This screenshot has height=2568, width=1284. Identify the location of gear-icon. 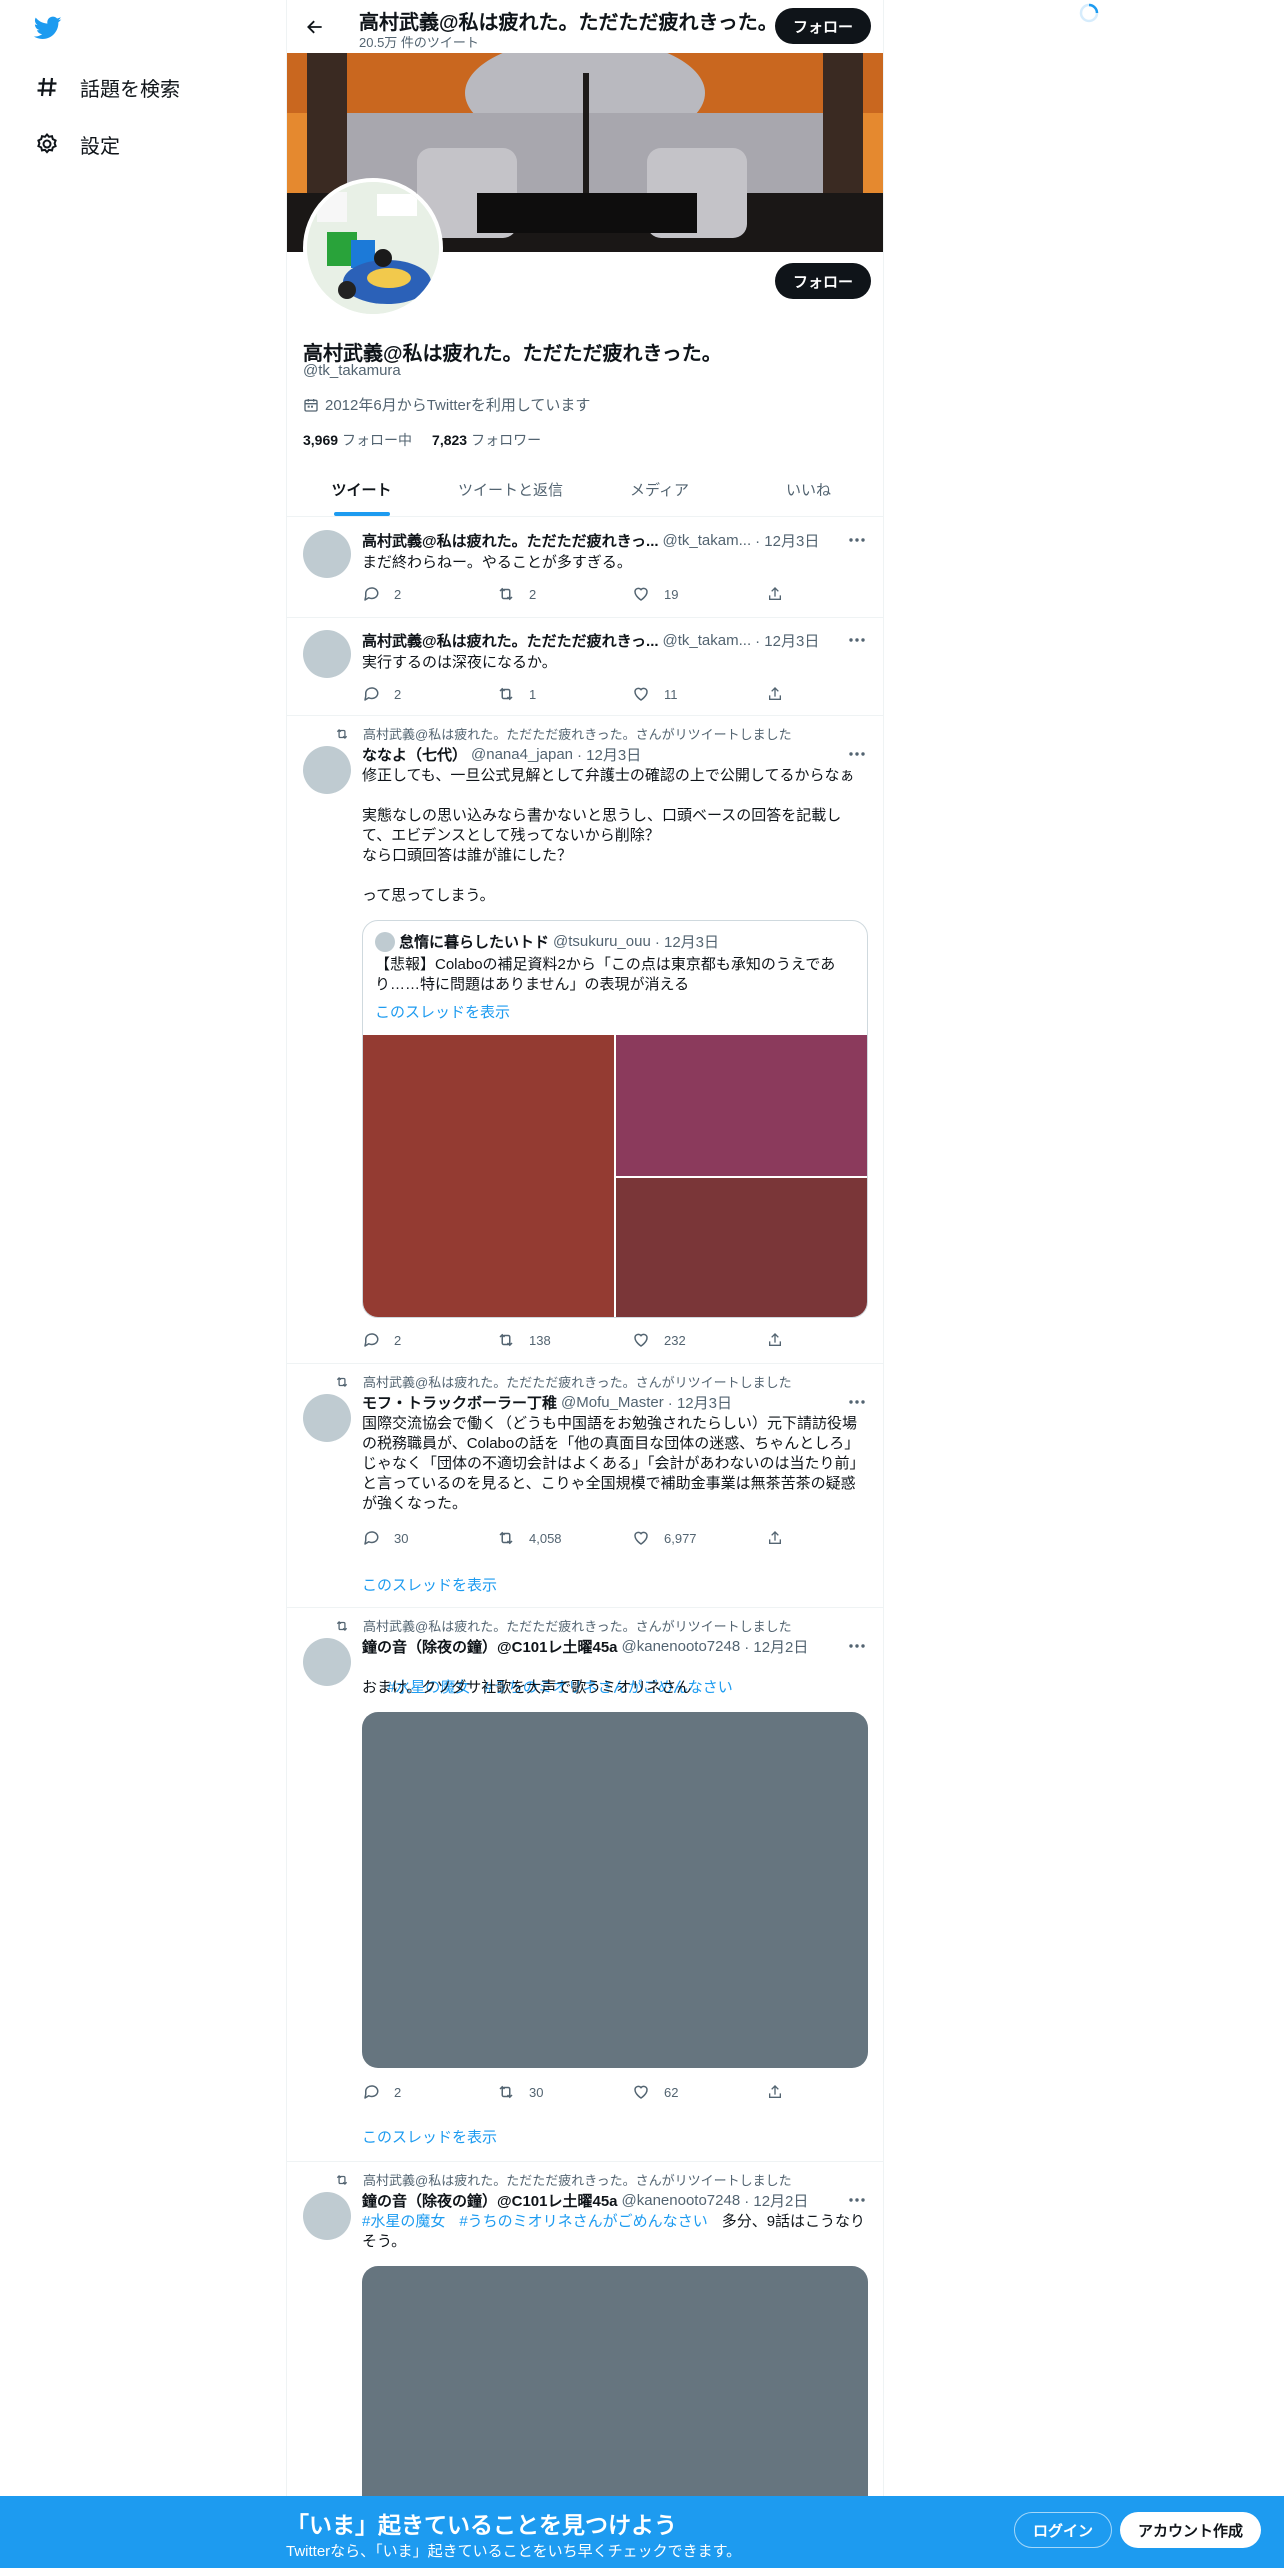
(47, 144).